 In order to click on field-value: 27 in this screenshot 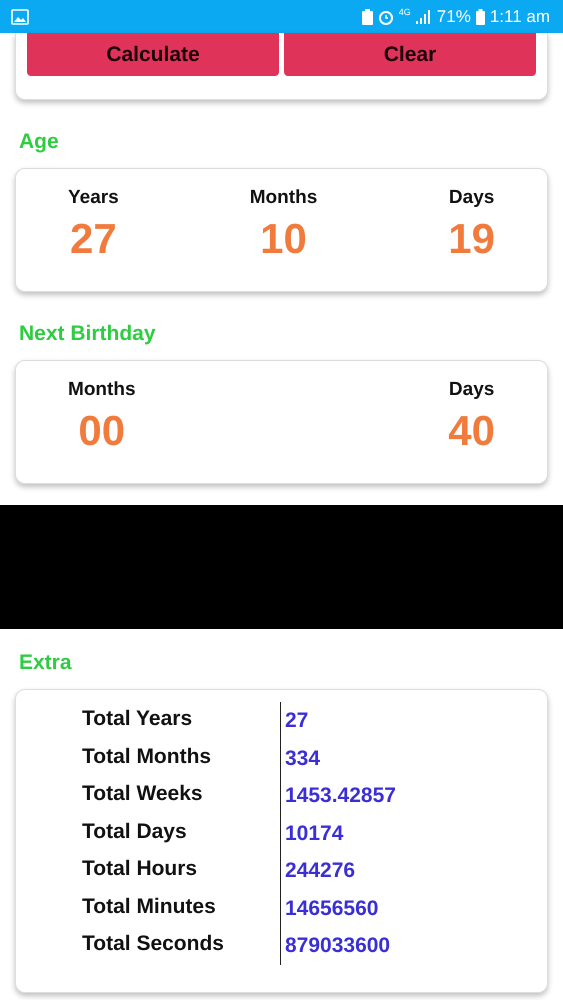, I will do `click(93, 239)`.